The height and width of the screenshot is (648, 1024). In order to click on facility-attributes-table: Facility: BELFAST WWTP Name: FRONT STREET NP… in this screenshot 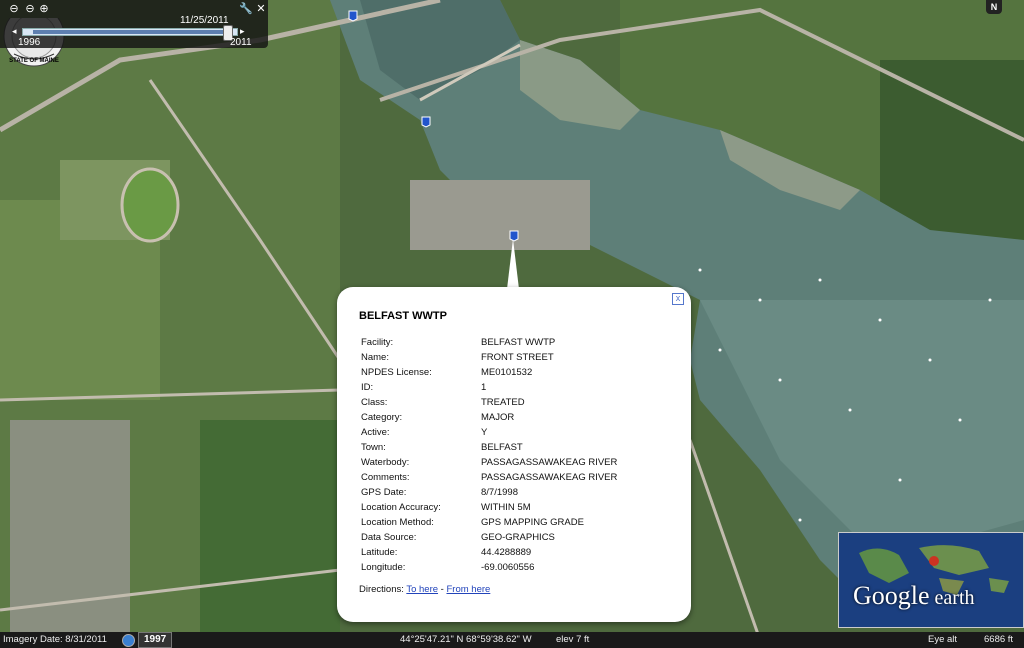, I will do `click(489, 455)`.